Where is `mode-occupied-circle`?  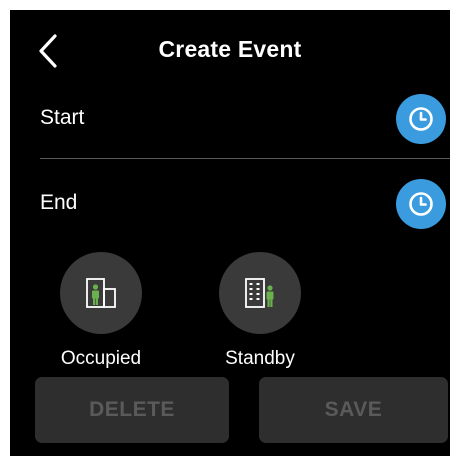 mode-occupied-circle is located at coordinates (101, 293).